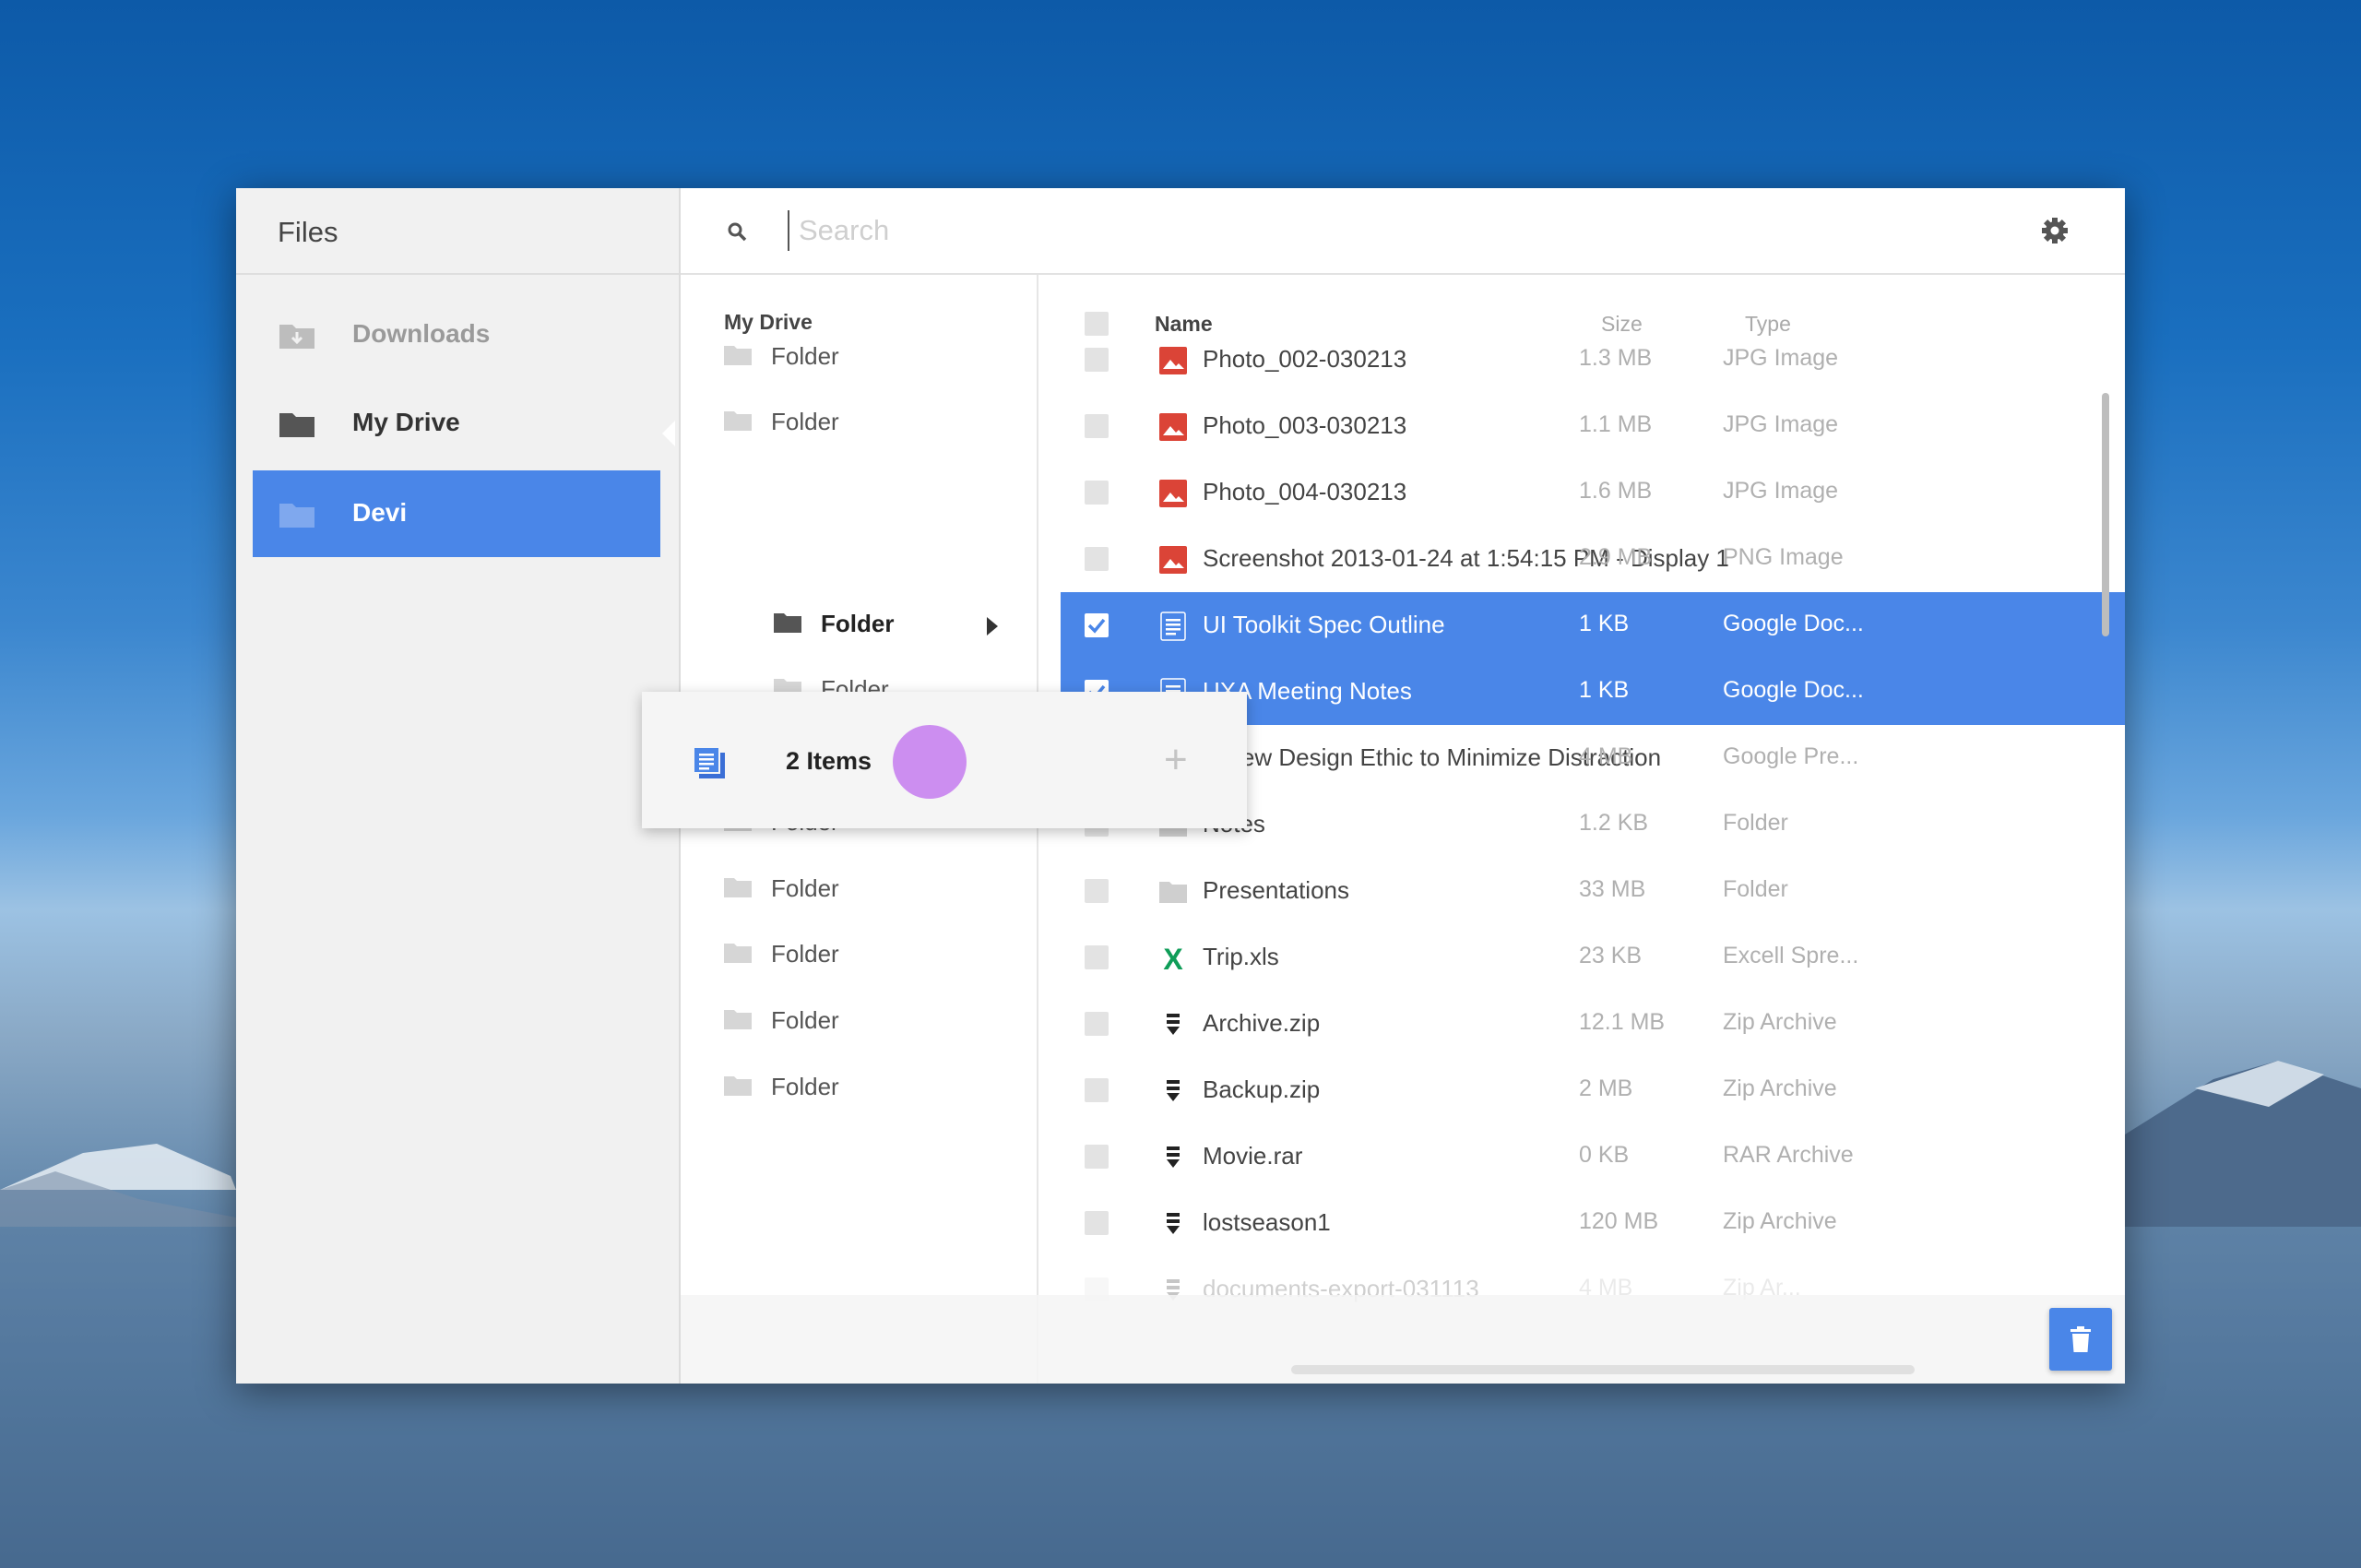  What do you see at coordinates (1611, 955) in the screenshot?
I see `file-size: 23 KB` at bounding box center [1611, 955].